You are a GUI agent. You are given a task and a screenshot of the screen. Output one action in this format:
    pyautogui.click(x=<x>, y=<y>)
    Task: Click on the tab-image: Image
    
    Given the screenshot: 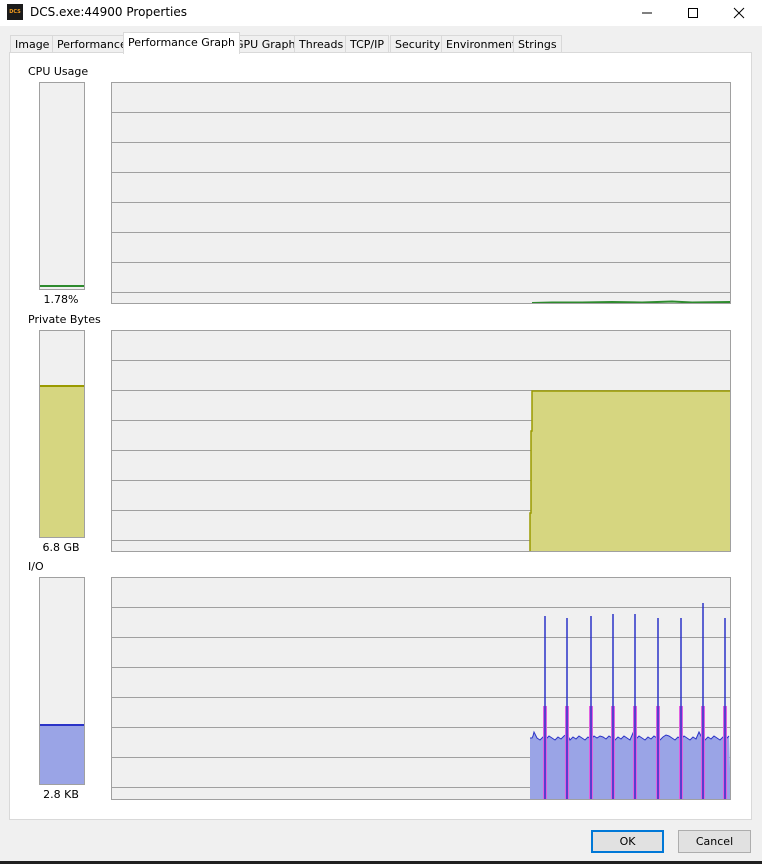 What is the action you would take?
    pyautogui.click(x=32, y=44)
    